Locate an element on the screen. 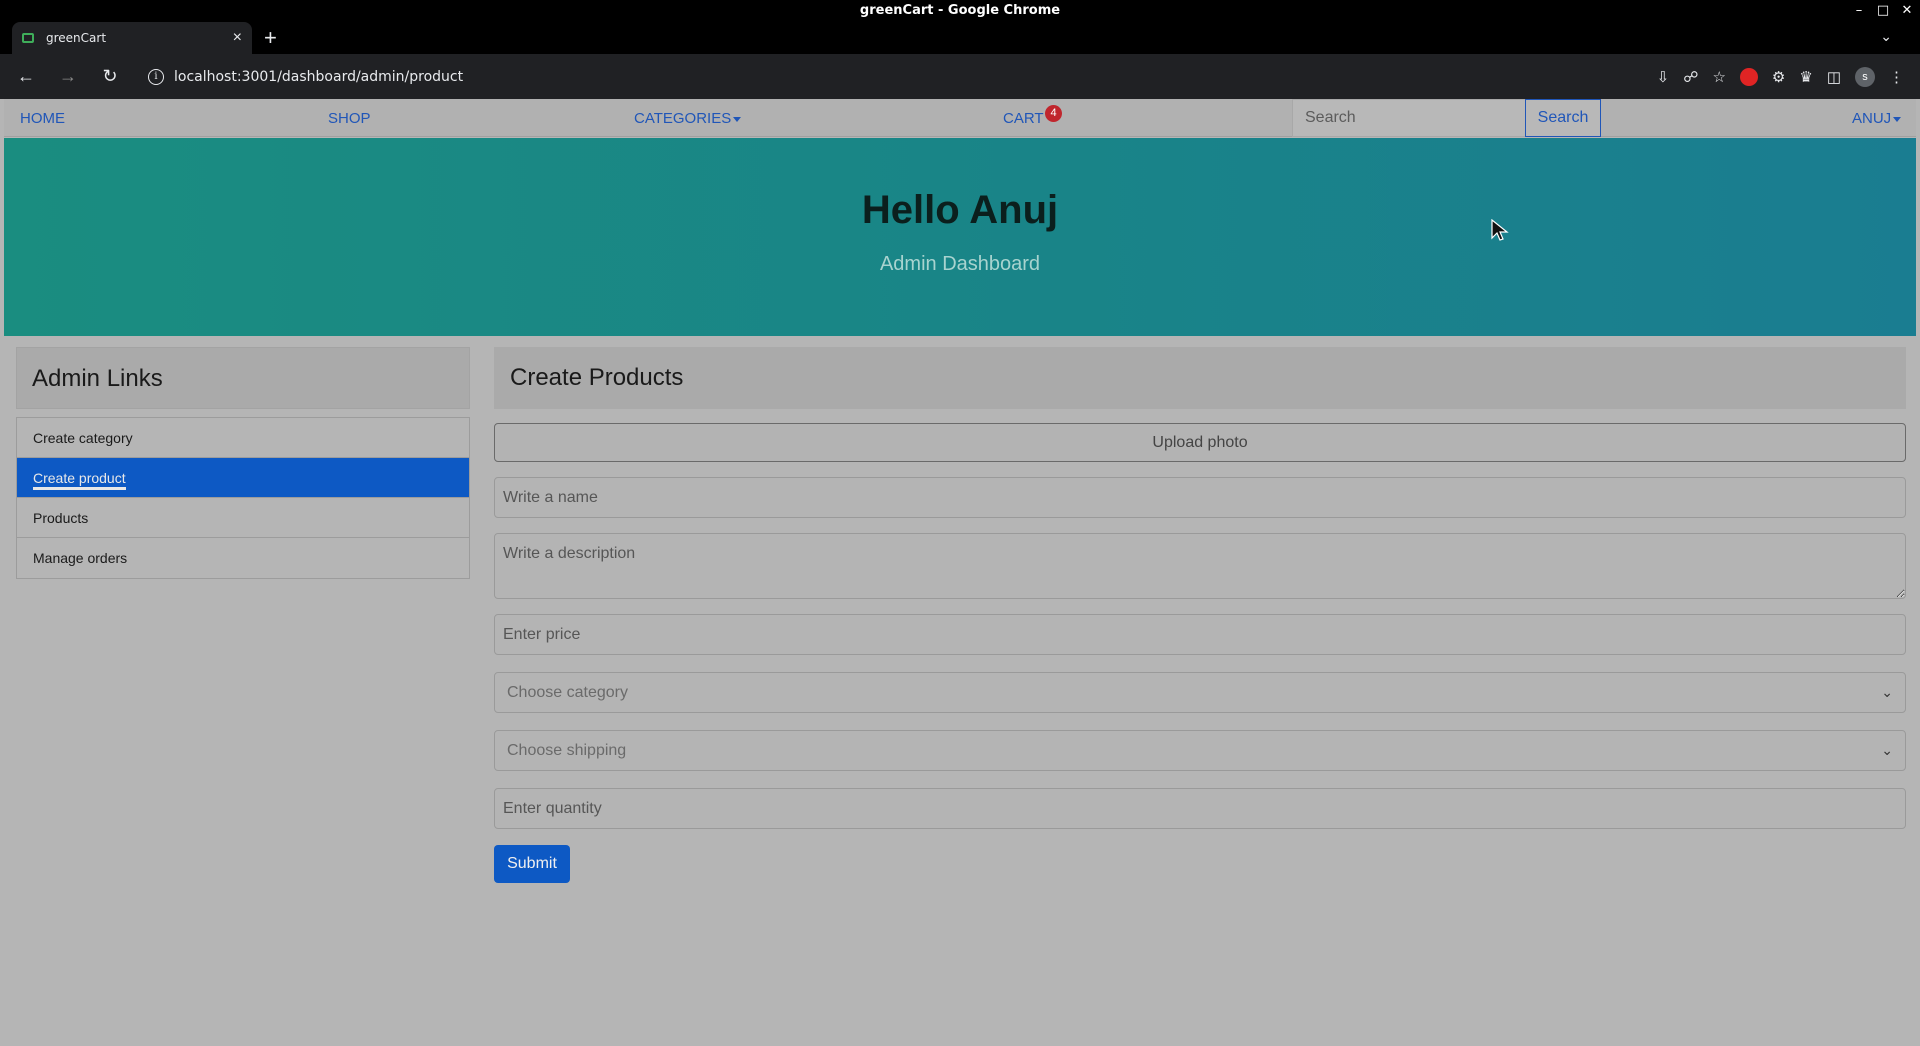 This screenshot has width=1920, height=1046. shipping-select: Choose shipping ⌄ is located at coordinates (1200, 750).